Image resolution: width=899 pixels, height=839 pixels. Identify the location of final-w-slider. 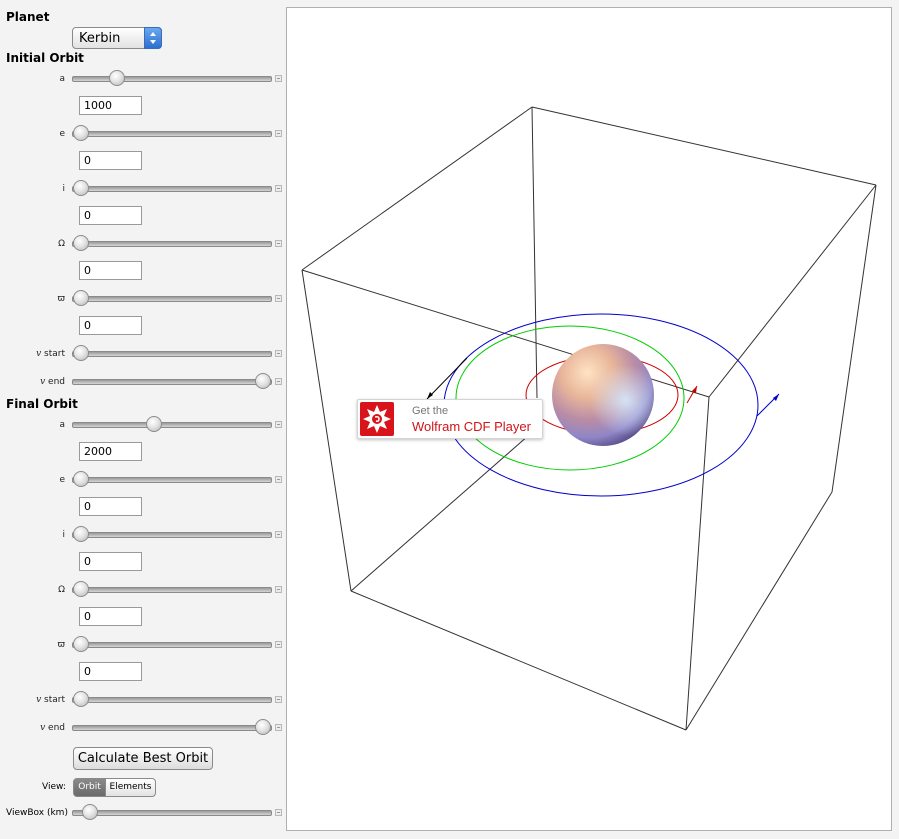
(172, 644).